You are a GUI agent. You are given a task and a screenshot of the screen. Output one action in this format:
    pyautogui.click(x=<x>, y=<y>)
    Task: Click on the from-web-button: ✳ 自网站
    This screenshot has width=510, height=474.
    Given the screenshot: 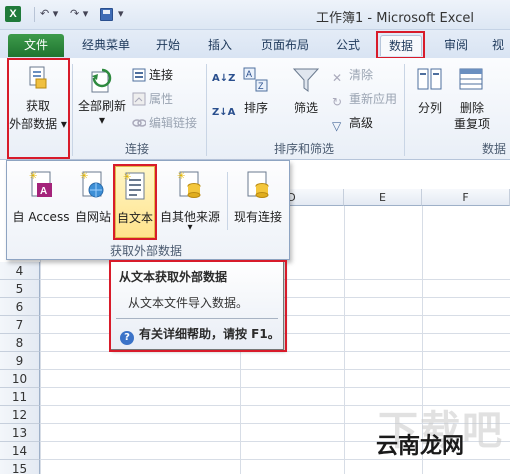 What is the action you would take?
    pyautogui.click(x=93, y=202)
    